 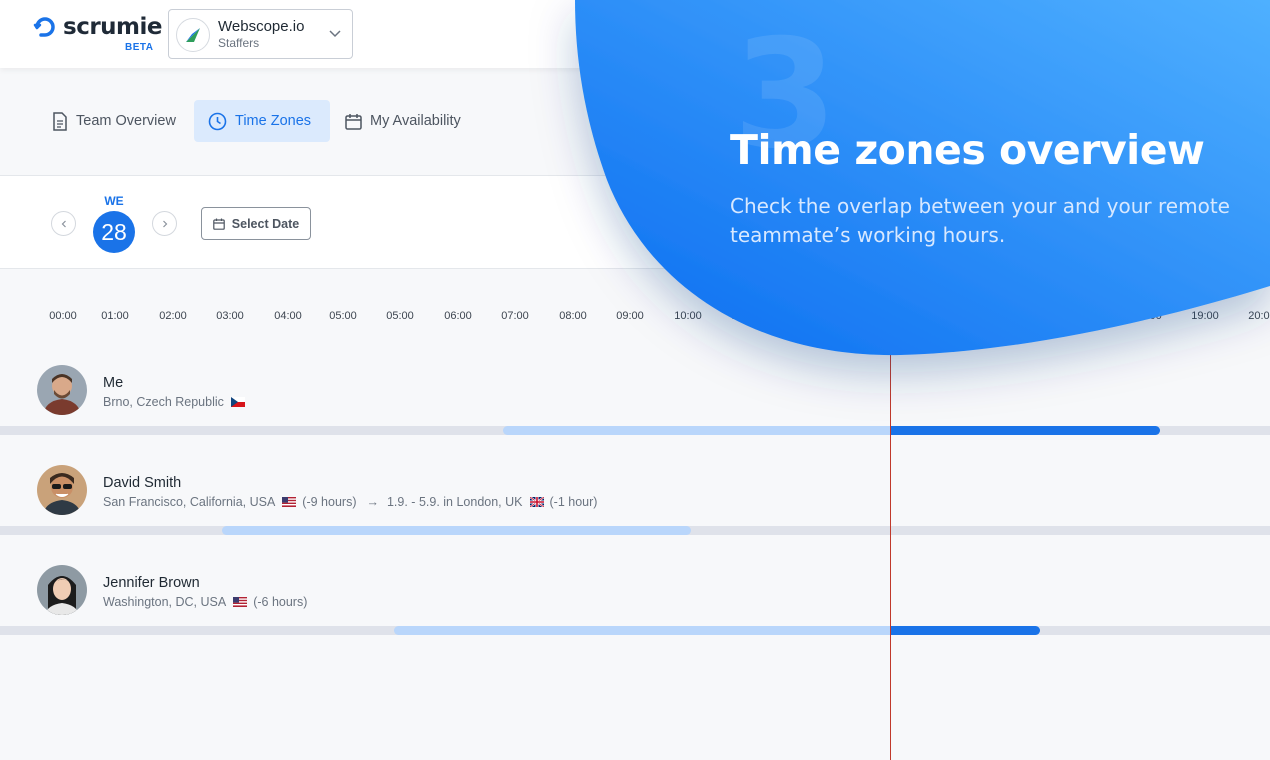 I want to click on hour-label: 06:00, so click(x=458, y=316).